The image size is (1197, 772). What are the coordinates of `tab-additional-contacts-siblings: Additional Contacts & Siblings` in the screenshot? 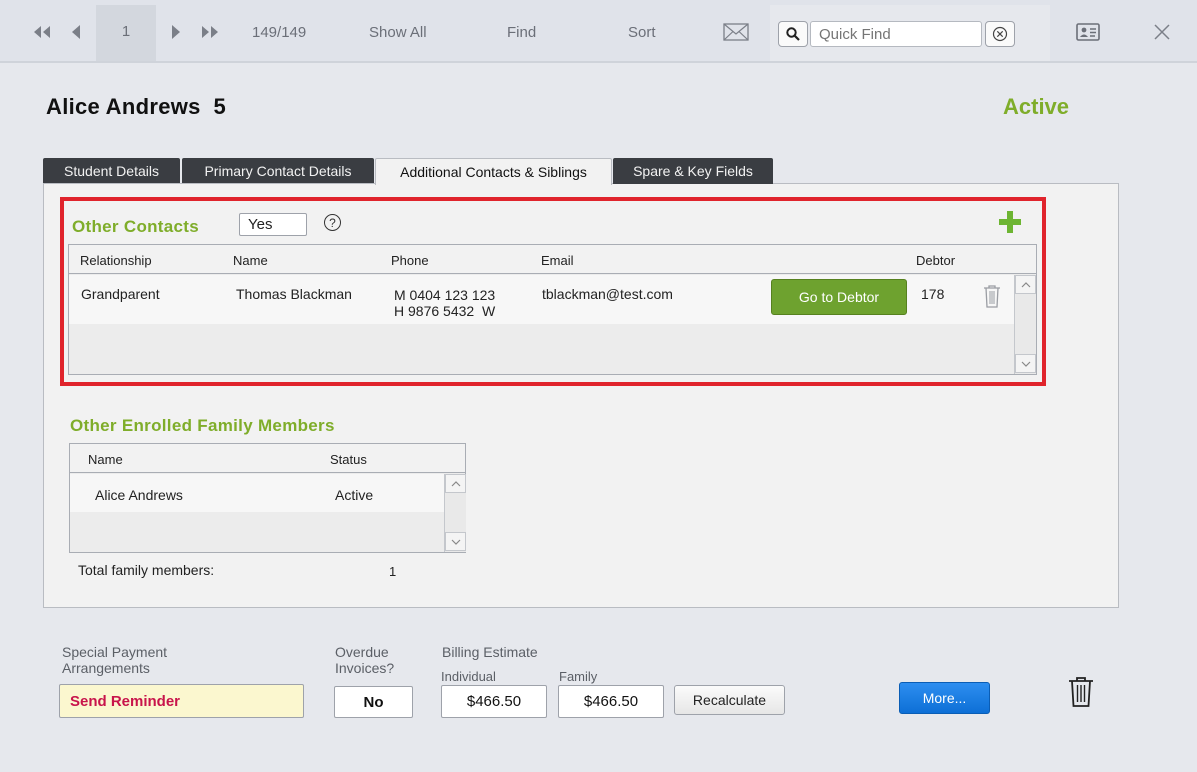 It's located at (493, 171).